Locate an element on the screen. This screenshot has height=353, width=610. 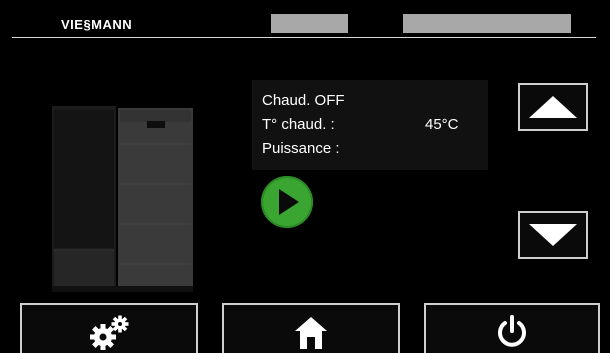
brand-logo-text: VIE§MANN is located at coordinates (97, 24).